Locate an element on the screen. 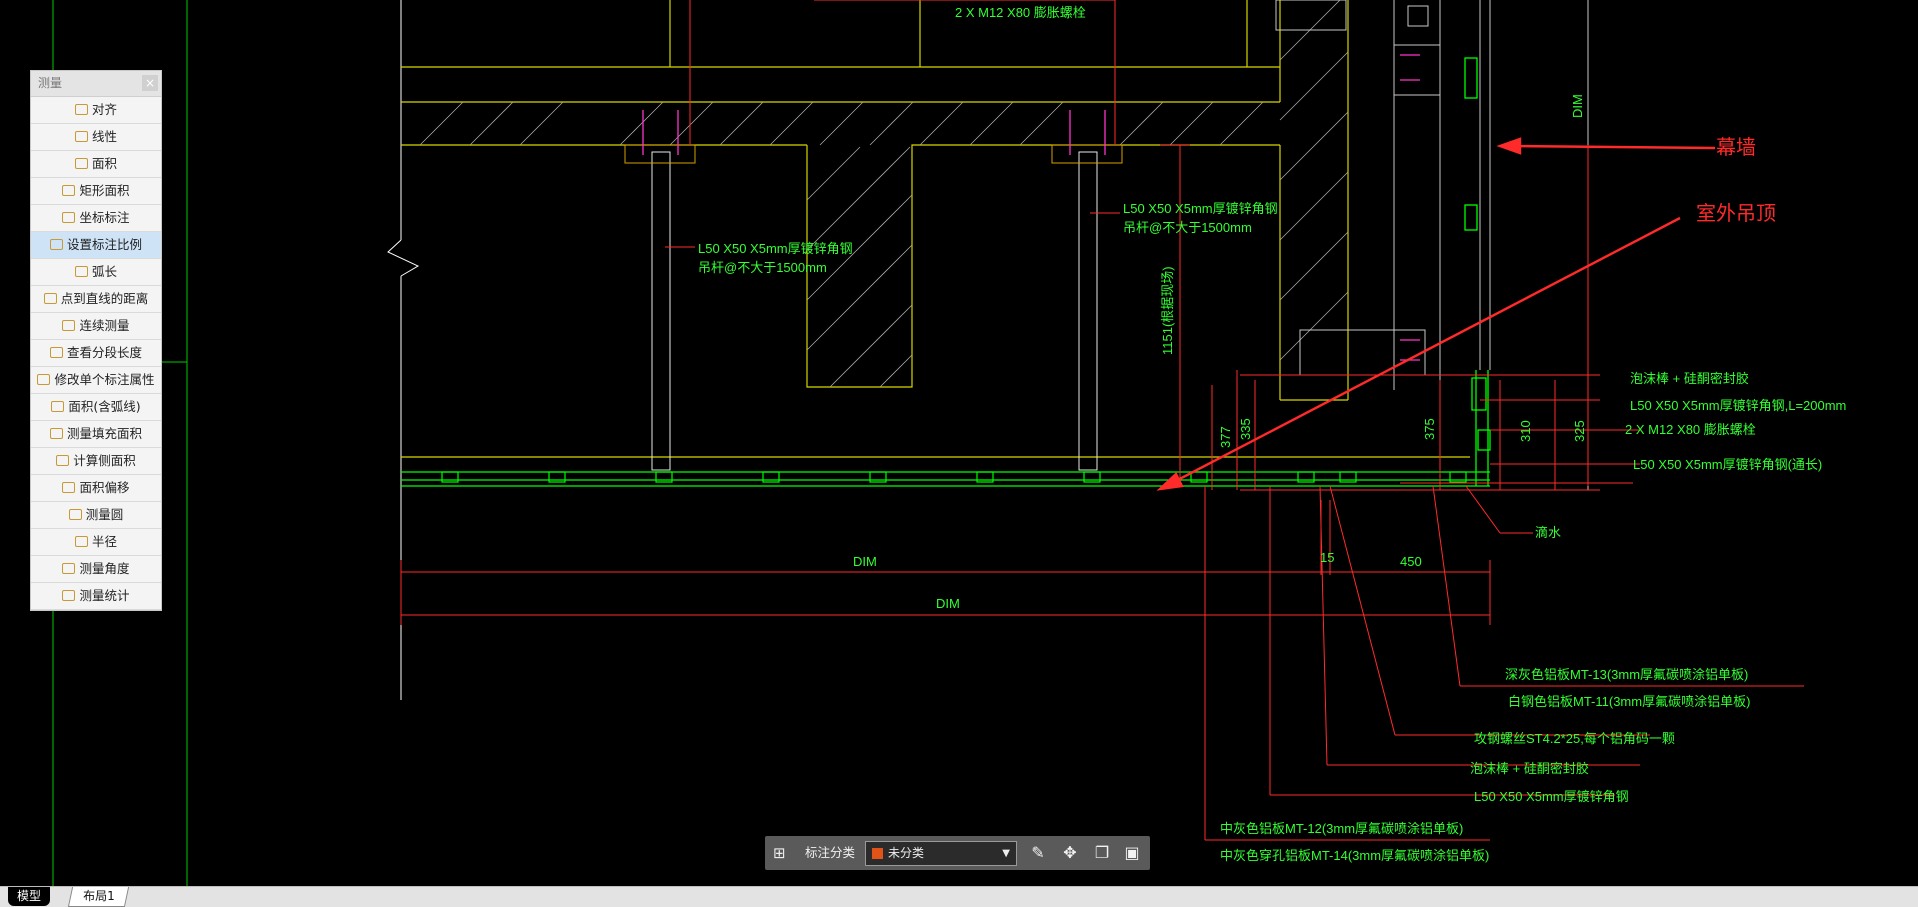 The height and width of the screenshot is (907, 1918). dim-335: 335 is located at coordinates (1245, 429).